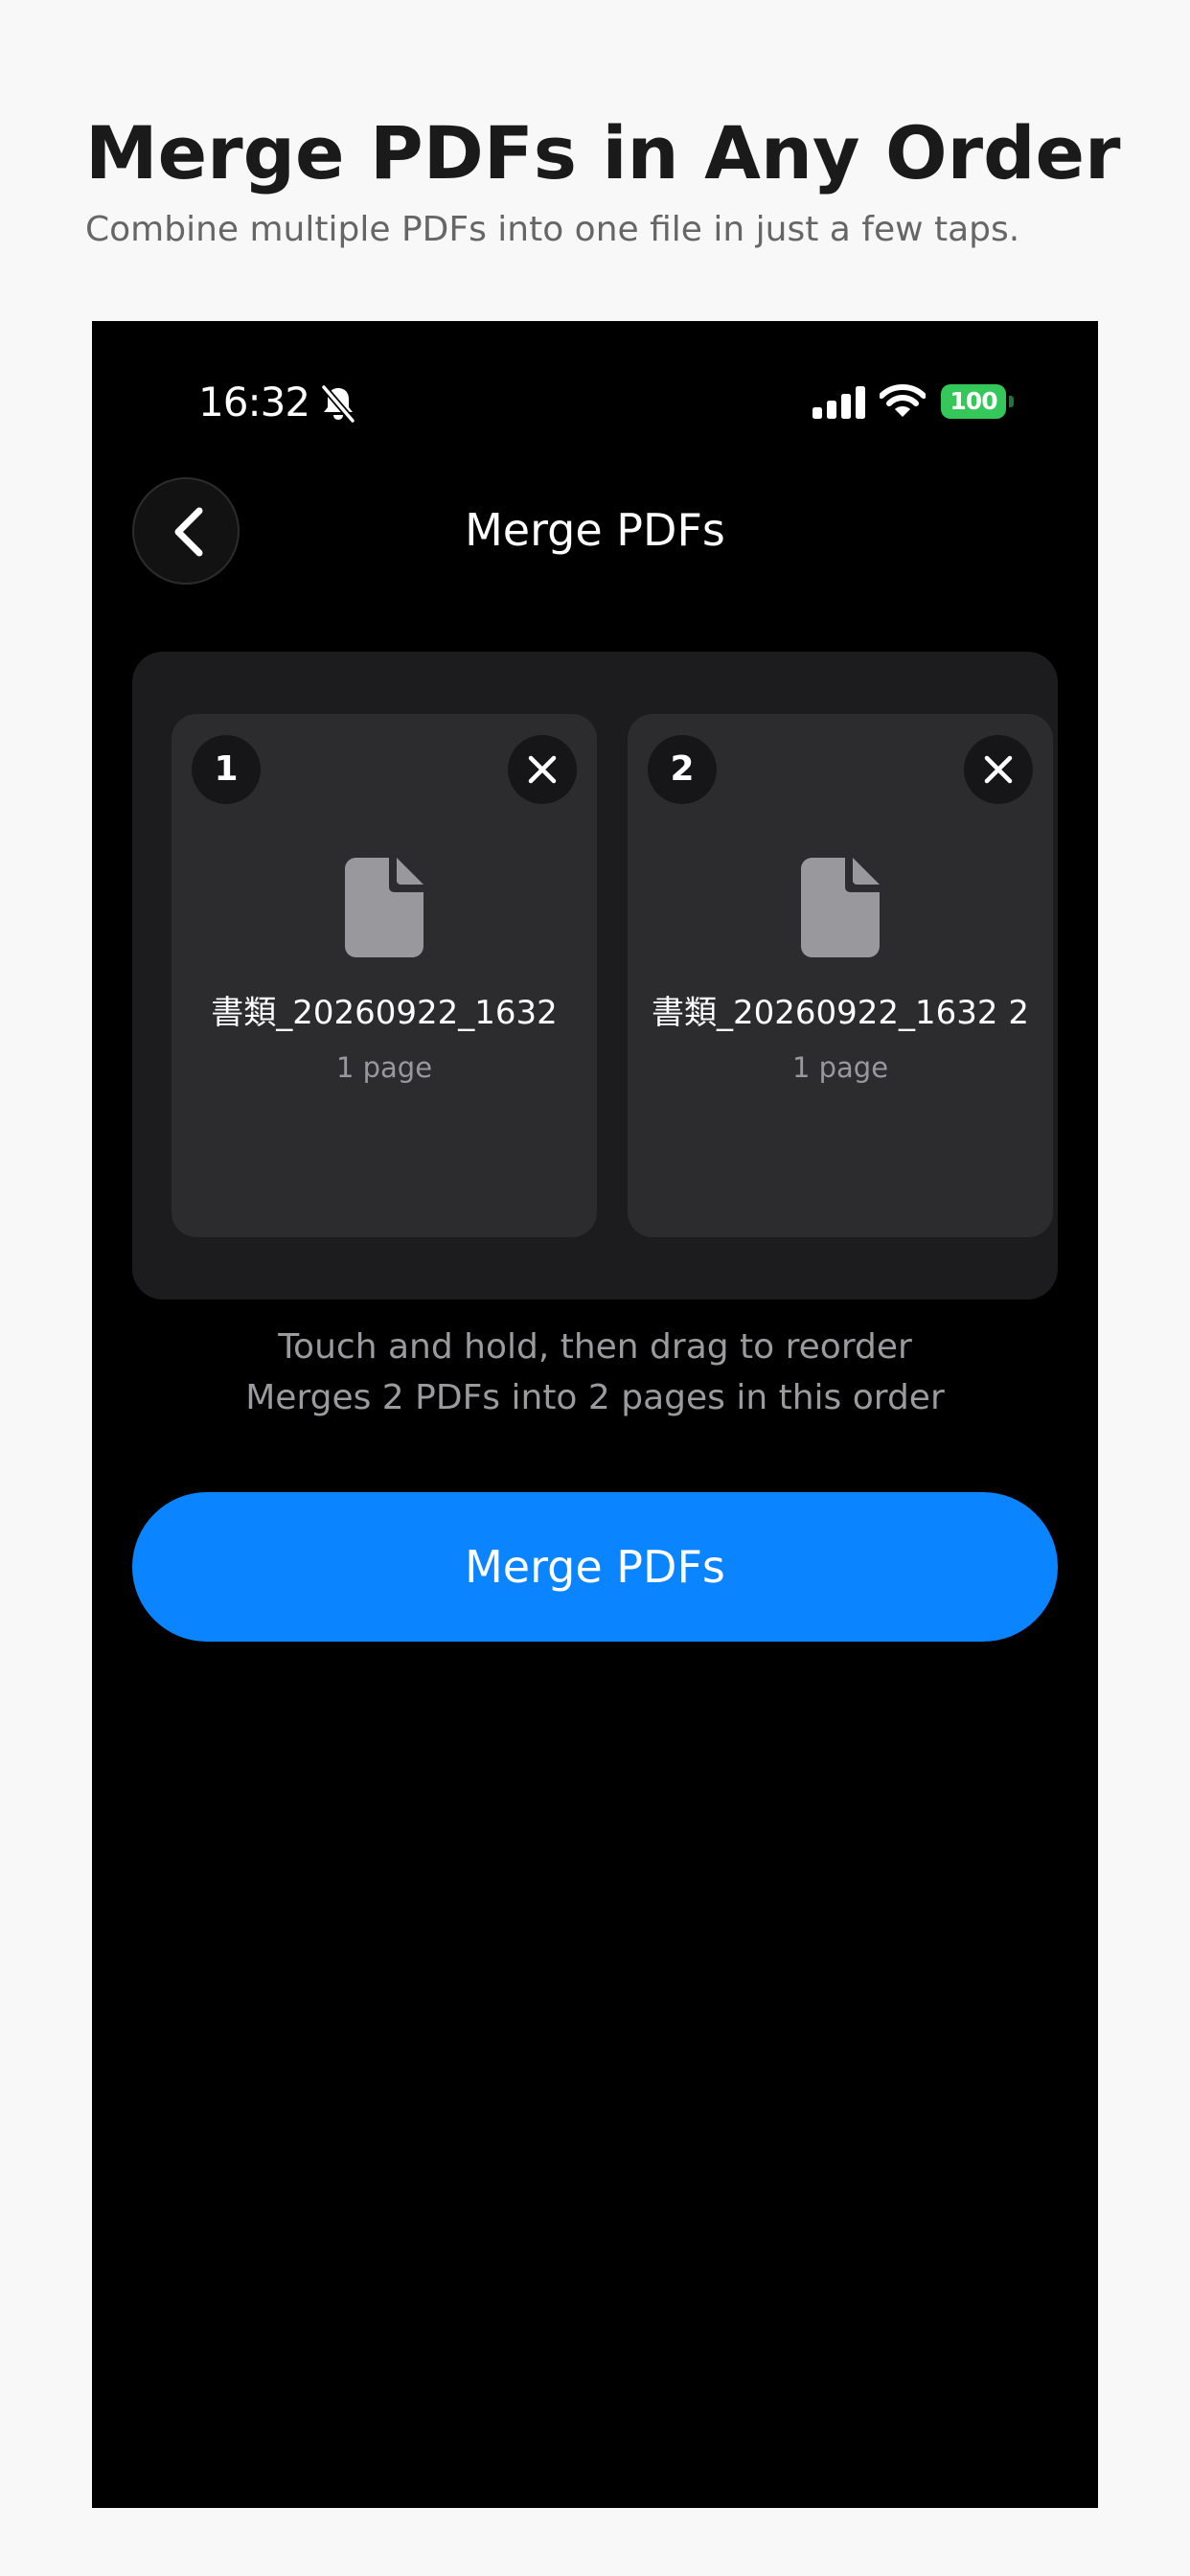  I want to click on battery-level: 100, so click(974, 401).